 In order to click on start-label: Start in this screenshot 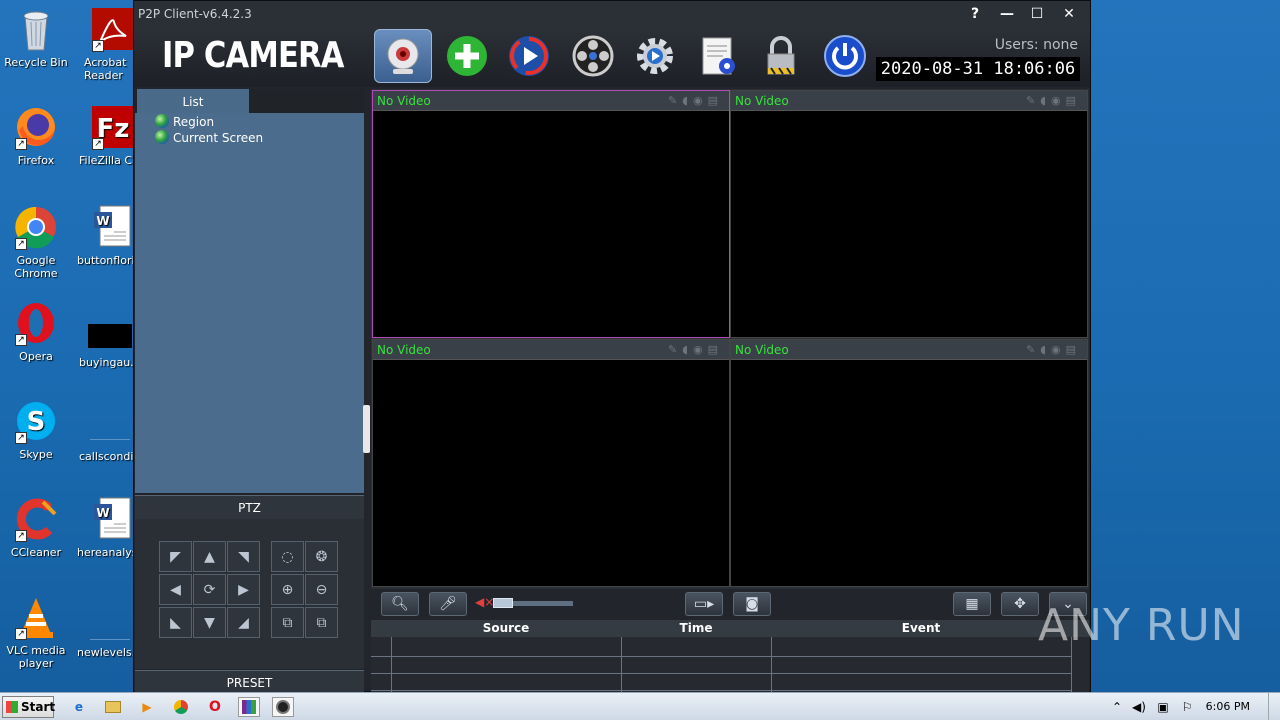, I will do `click(38, 707)`.